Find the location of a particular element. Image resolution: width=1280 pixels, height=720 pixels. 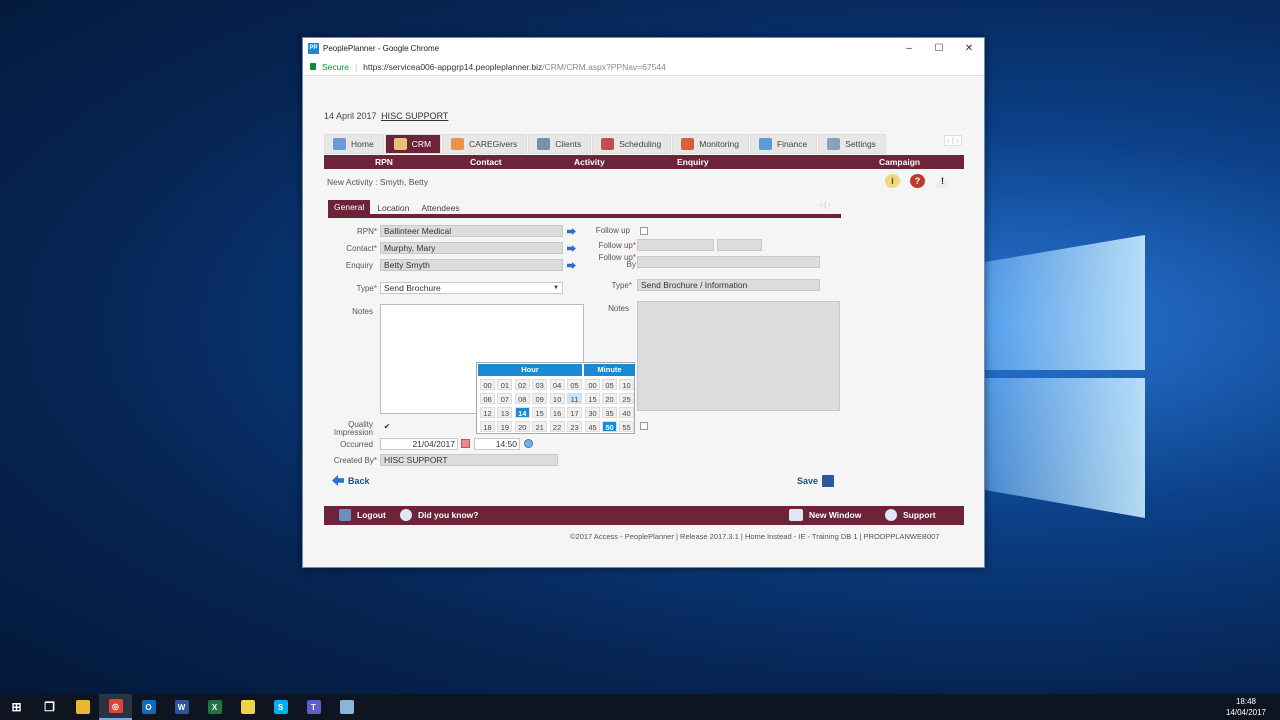

minute-cell: 10 is located at coordinates (626, 384).